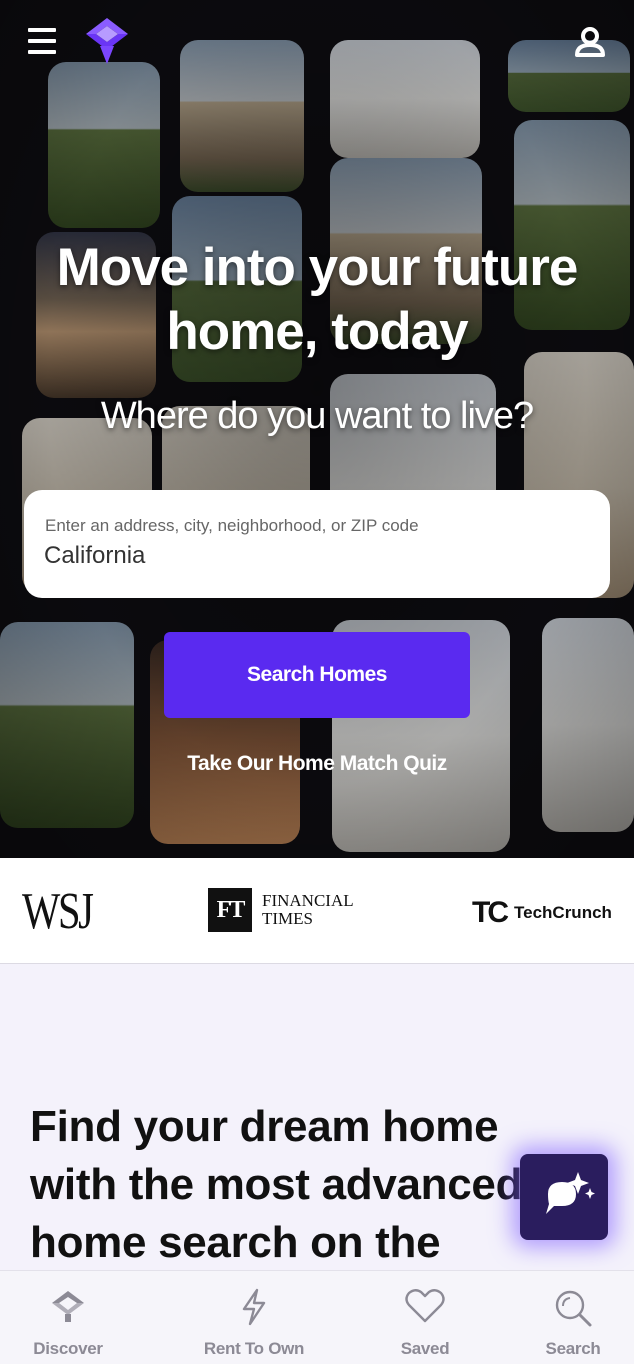 The height and width of the screenshot is (1364, 634). Describe the element at coordinates (317, 416) in the screenshot. I see `hero-subtitle: Where do you want to live?` at that location.